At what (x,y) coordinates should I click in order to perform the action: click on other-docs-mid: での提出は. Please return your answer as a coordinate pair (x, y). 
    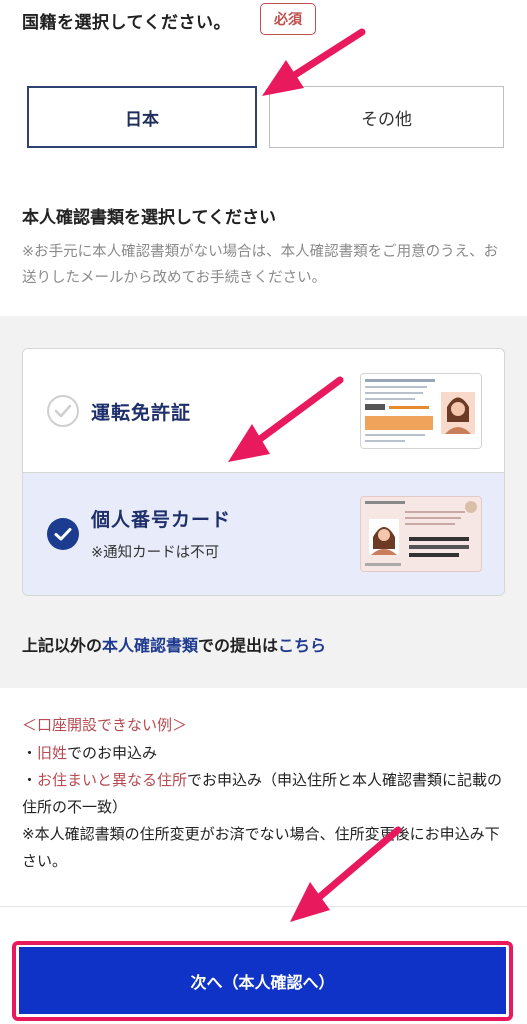
    Looking at the image, I should click on (238, 645).